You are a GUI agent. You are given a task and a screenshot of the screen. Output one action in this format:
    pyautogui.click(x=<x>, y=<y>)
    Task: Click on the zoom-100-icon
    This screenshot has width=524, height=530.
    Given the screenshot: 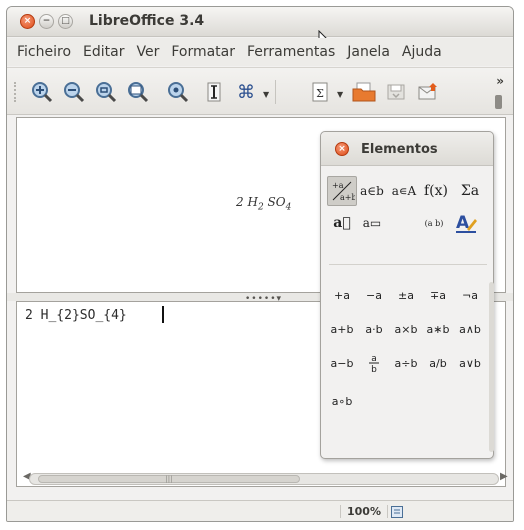 What is the action you would take?
    pyautogui.click(x=106, y=92)
    